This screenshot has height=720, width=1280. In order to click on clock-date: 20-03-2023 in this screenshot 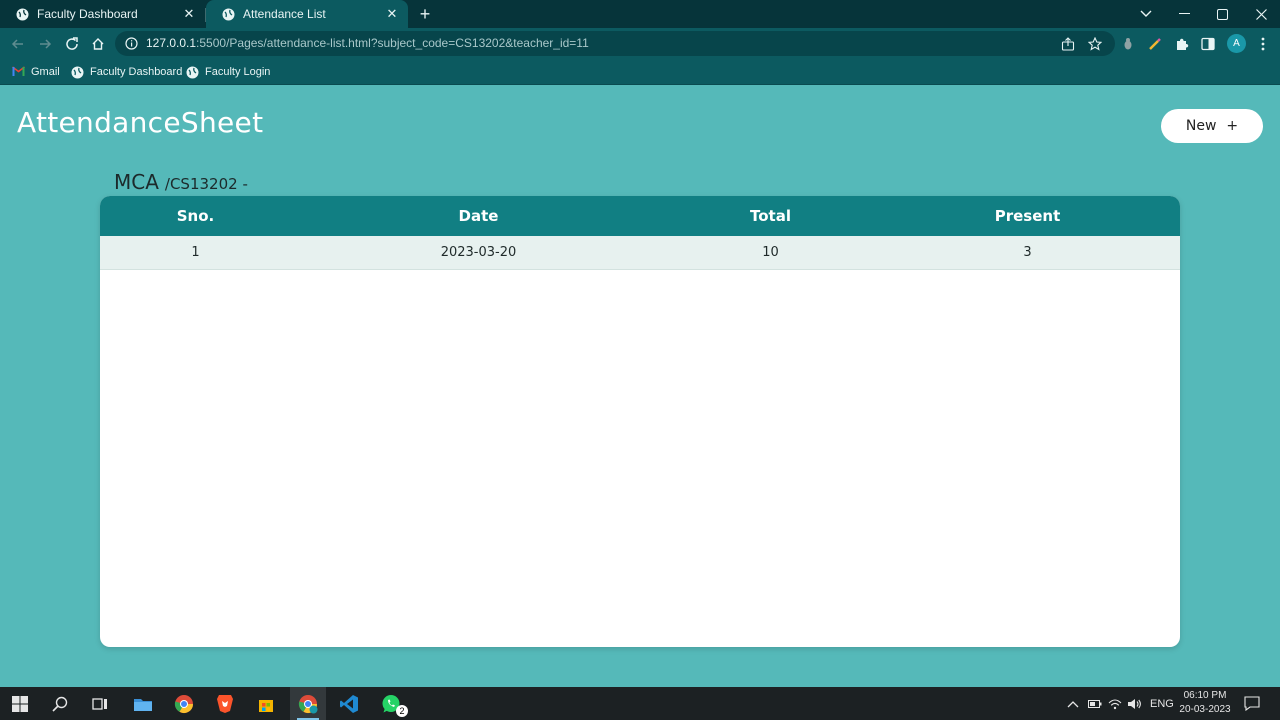, I will do `click(1205, 709)`.